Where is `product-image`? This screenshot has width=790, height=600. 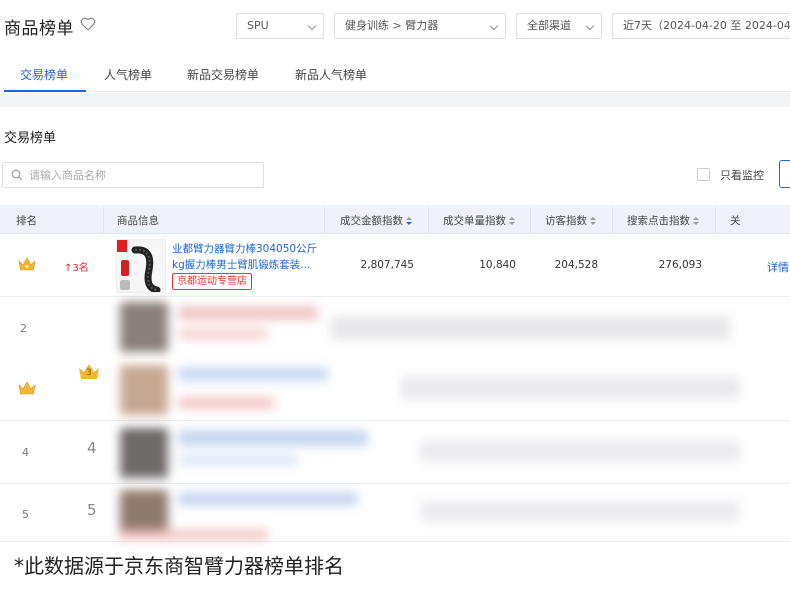
product-image is located at coordinates (141, 266).